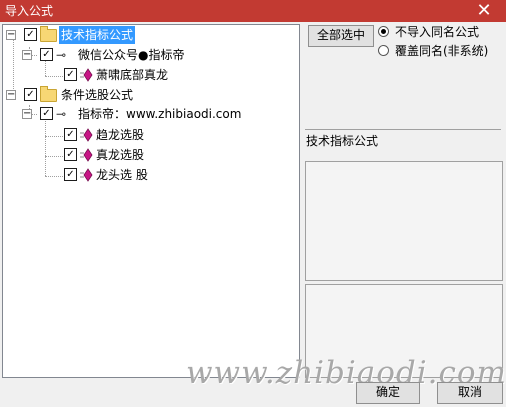 This screenshot has width=506, height=407. What do you see at coordinates (122, 175) in the screenshot?
I see `tree-node-label: 龙头选 股` at bounding box center [122, 175].